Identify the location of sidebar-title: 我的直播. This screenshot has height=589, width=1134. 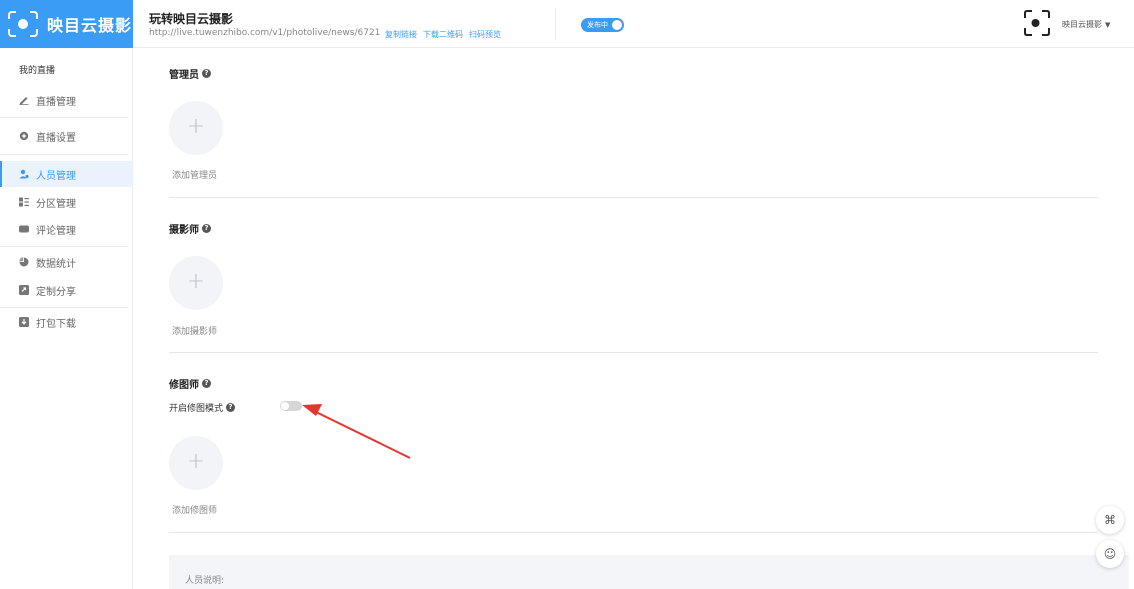
(37, 71).